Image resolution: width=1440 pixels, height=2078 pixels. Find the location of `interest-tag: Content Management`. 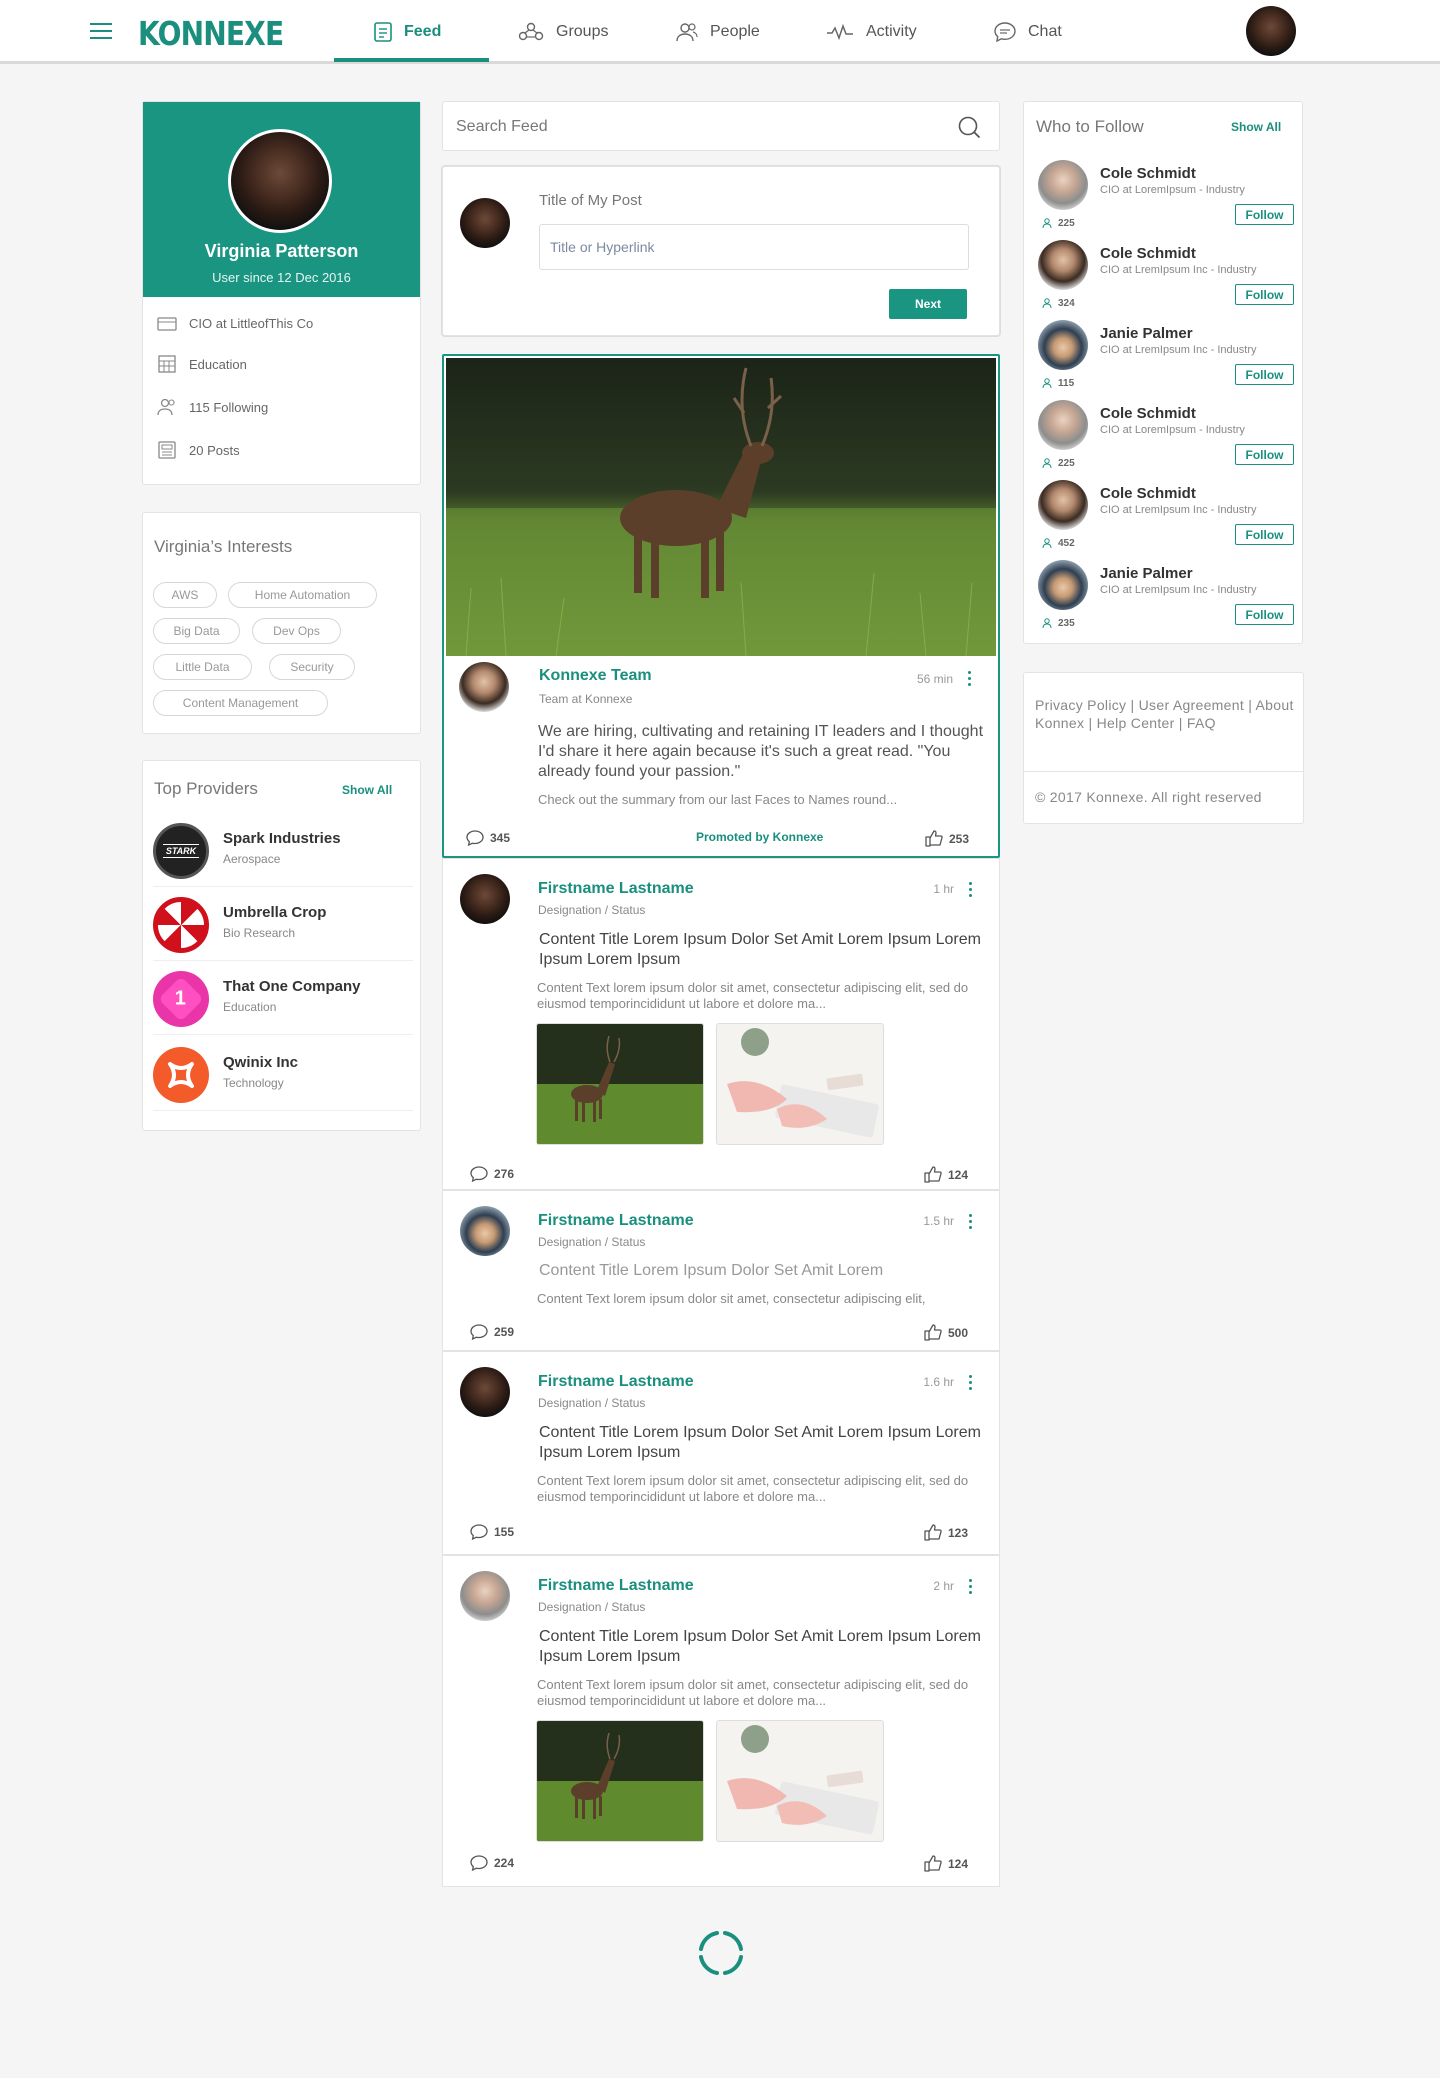

interest-tag: Content Management is located at coordinates (240, 703).